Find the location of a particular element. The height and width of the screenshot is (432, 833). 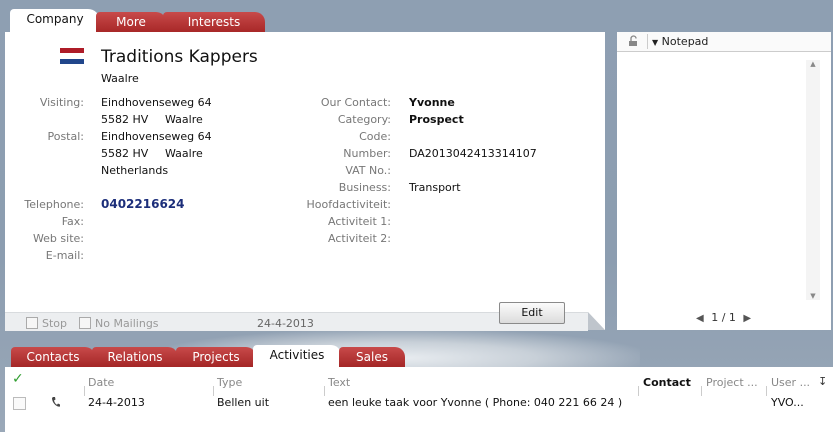

scroll-down-icon: ▼ is located at coordinates (813, 296).